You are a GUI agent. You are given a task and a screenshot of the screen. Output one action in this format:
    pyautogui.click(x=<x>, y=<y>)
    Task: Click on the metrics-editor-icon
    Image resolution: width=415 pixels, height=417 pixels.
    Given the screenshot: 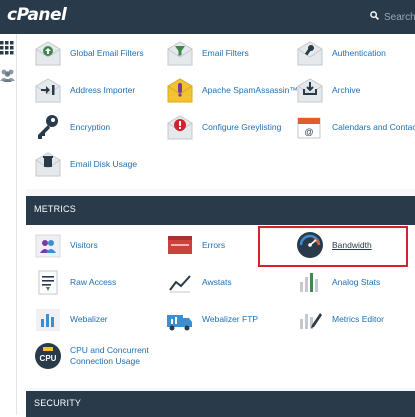 What is the action you would take?
    pyautogui.click(x=311, y=321)
    